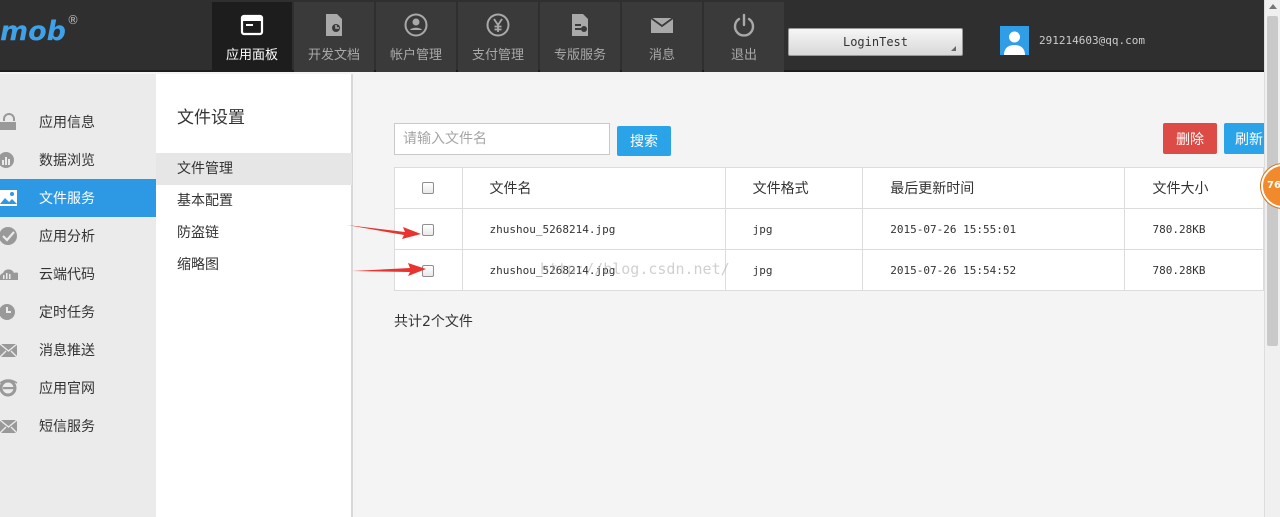  What do you see at coordinates (994, 188) in the screenshot?
I see `column-header-updated: 最后更新时间` at bounding box center [994, 188].